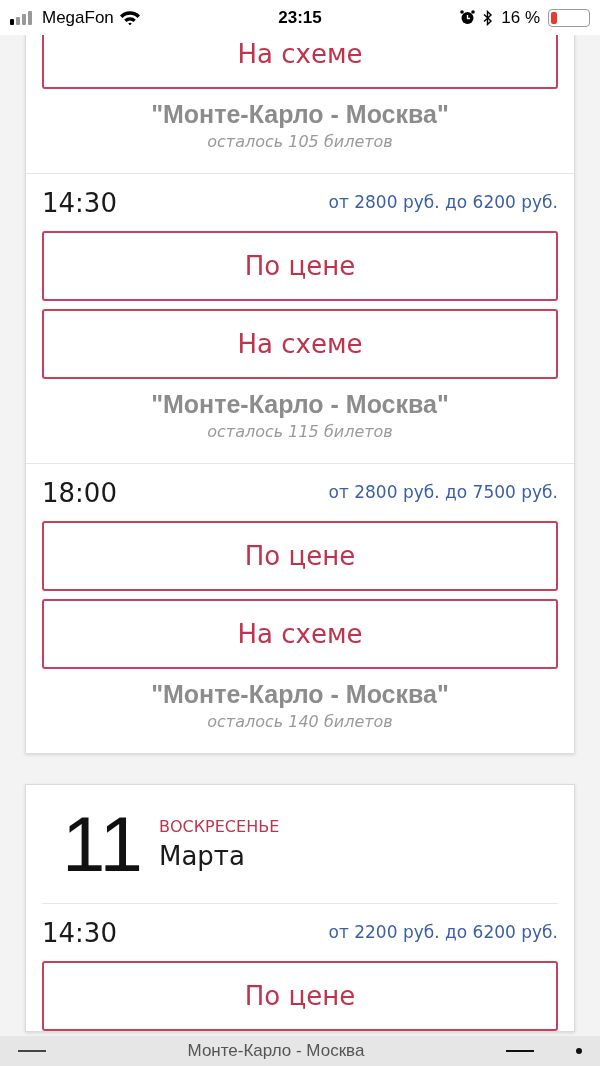  I want to click on bluetooth-icon, so click(488, 17).